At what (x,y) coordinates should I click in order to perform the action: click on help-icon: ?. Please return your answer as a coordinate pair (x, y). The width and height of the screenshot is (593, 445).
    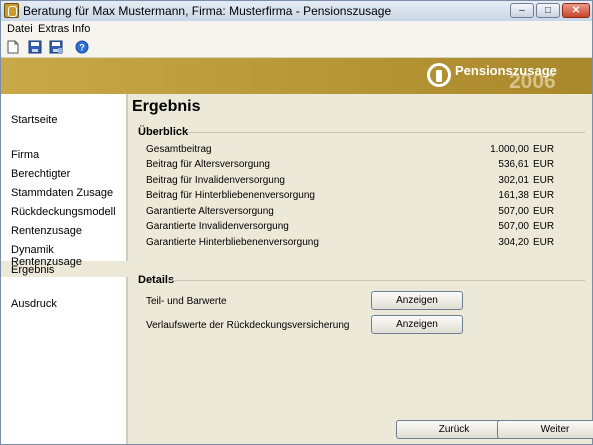
    Looking at the image, I should click on (82, 47).